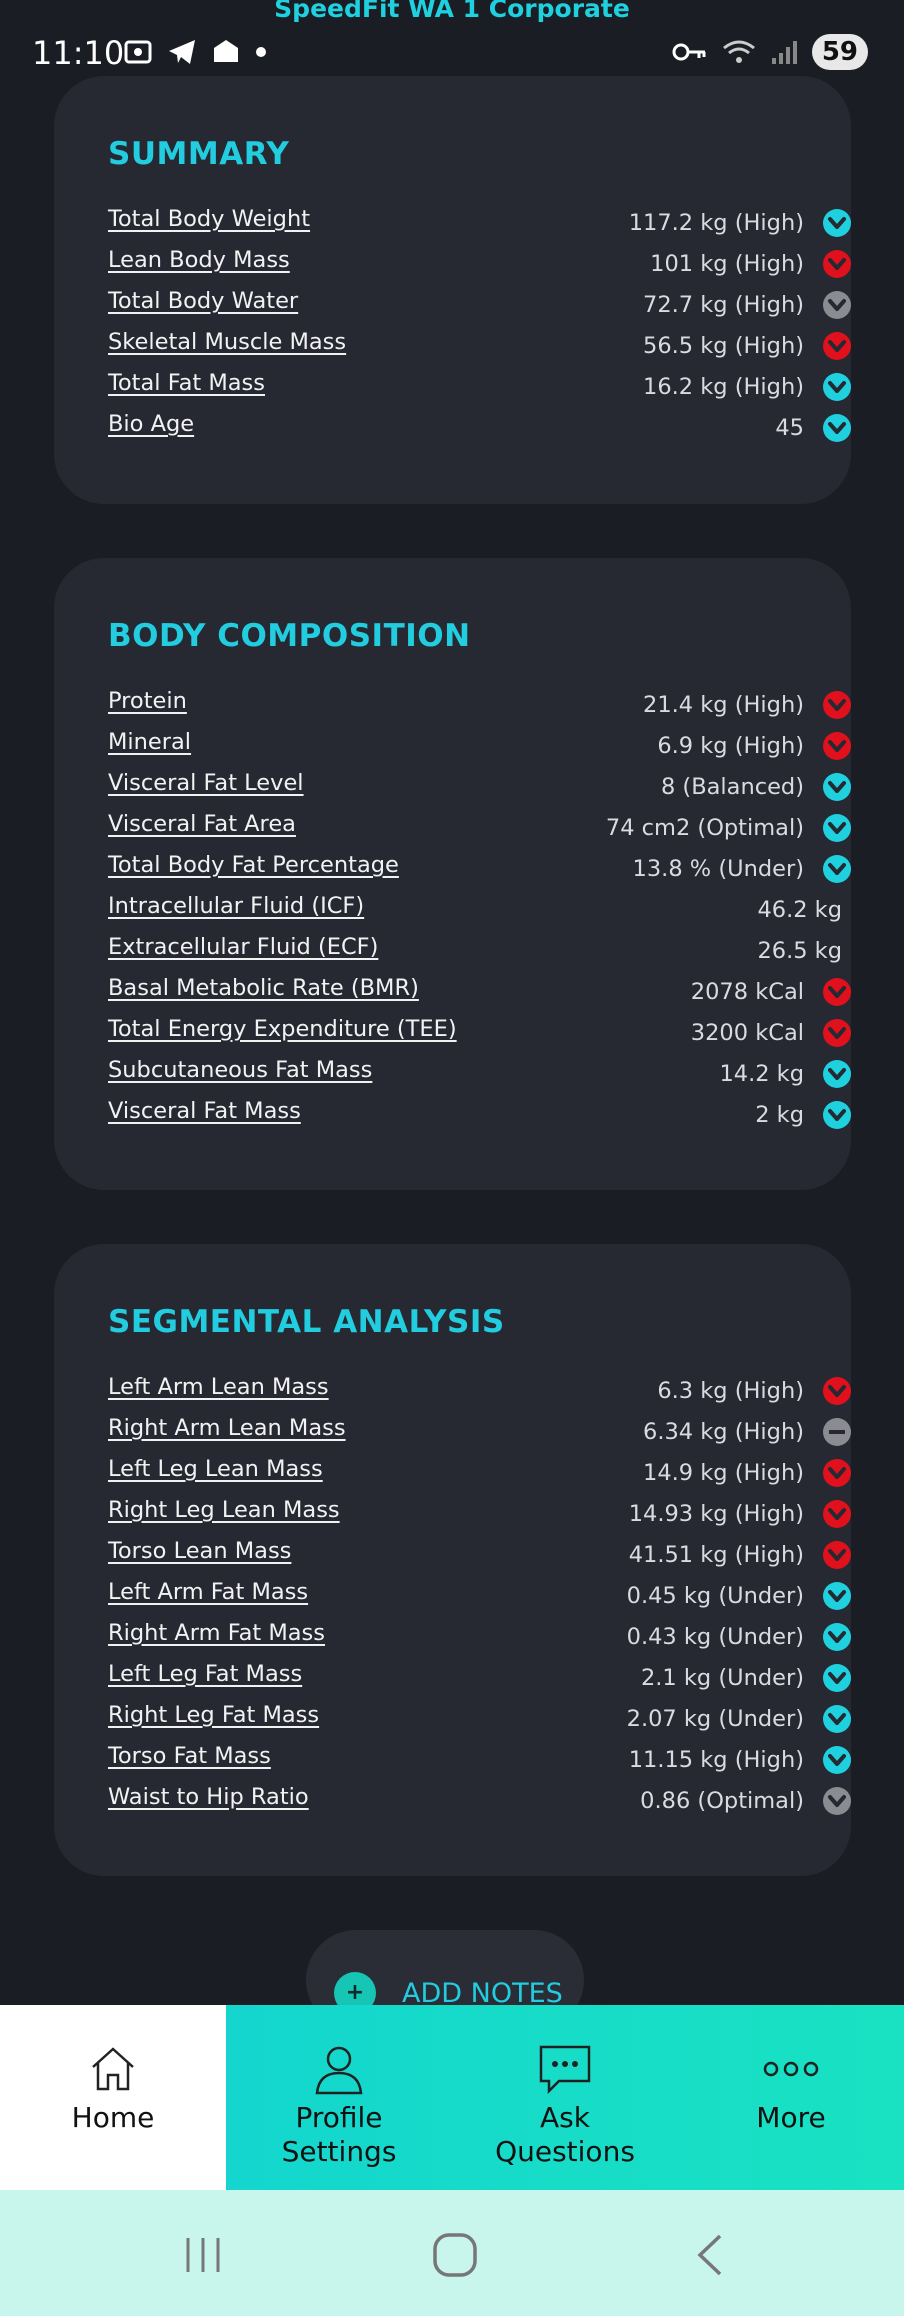 This screenshot has height=2316, width=904. What do you see at coordinates (727, 264) in the screenshot?
I see `metric-value: 101 kg (High)` at bounding box center [727, 264].